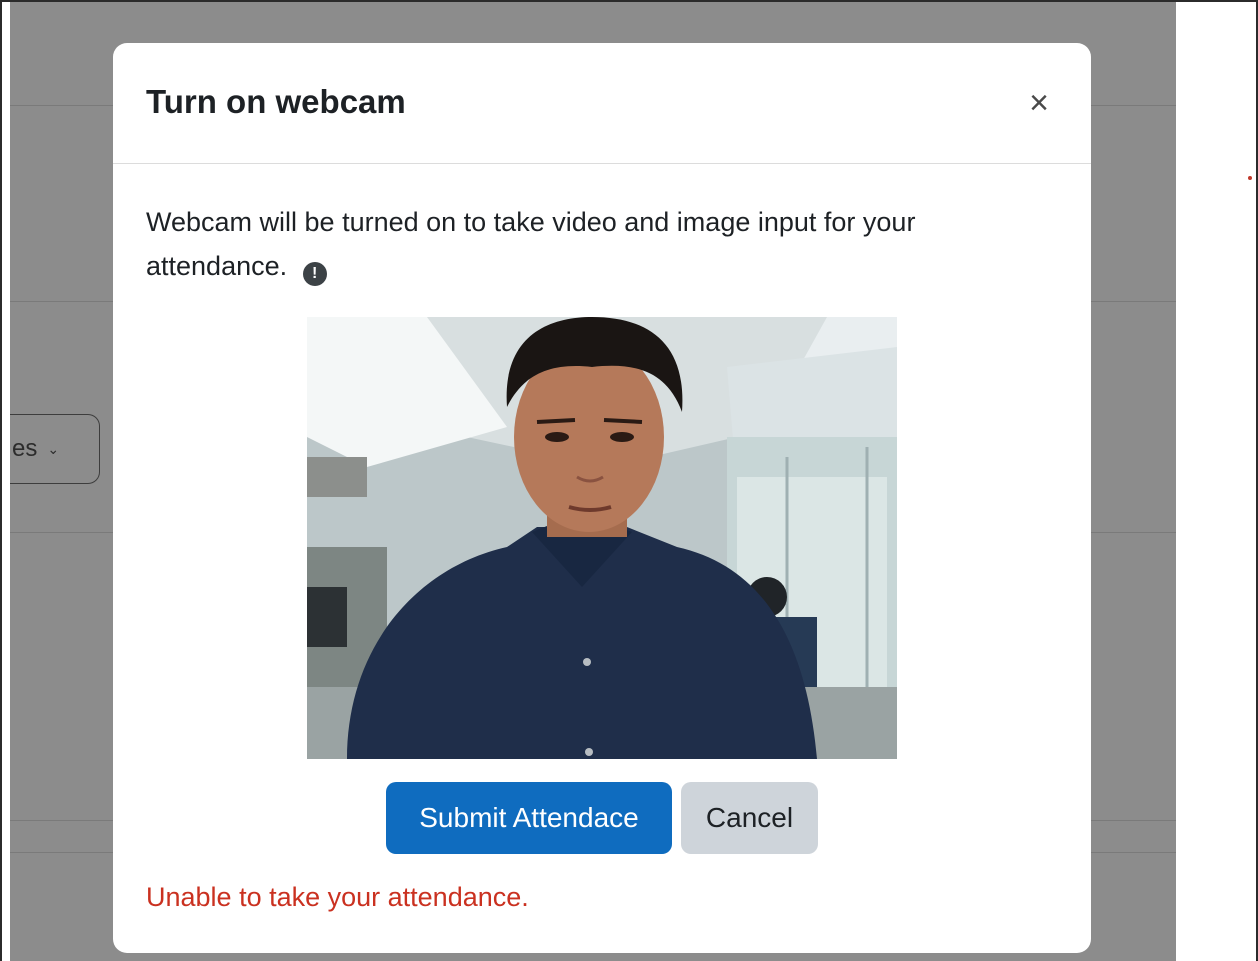 The width and height of the screenshot is (1258, 961). I want to click on background-dropdown: es ⌄, so click(55, 449).